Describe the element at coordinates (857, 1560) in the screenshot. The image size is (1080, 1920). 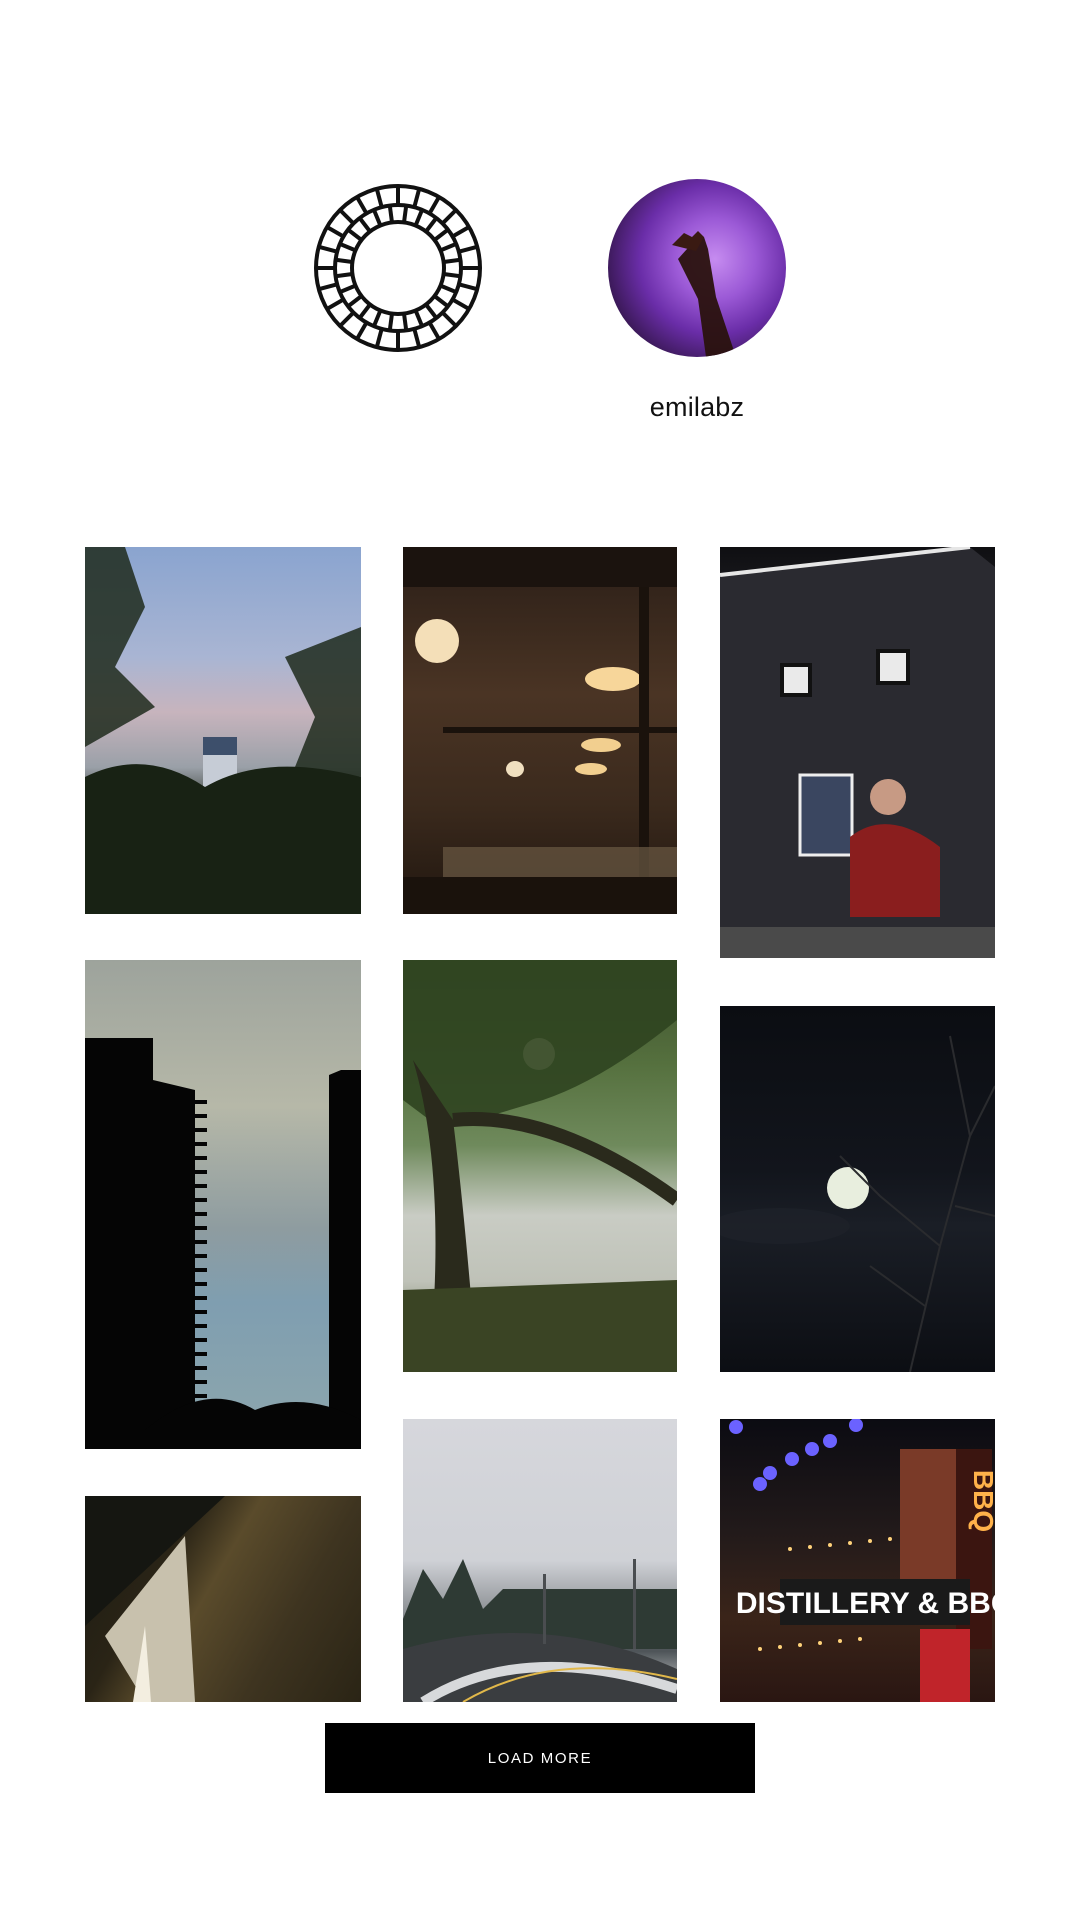
I see `gallery-image-distillery-neon: DISTILLERY & BBQ BBQ` at that location.